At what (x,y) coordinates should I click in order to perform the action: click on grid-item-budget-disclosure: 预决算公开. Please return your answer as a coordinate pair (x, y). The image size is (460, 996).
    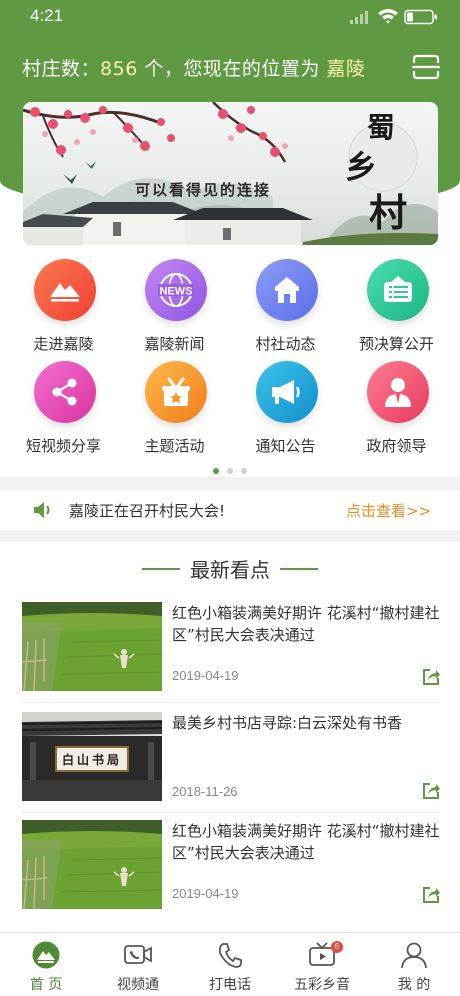
    Looking at the image, I should click on (396, 300).